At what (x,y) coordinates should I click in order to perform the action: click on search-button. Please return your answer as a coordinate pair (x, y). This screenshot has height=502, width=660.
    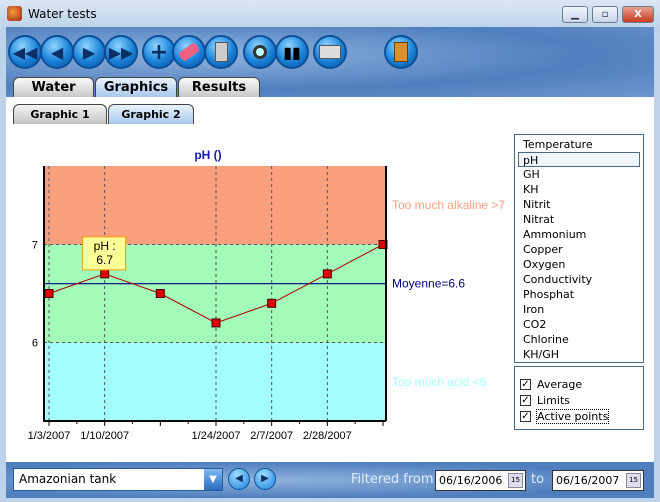
    Looking at the image, I should click on (260, 52).